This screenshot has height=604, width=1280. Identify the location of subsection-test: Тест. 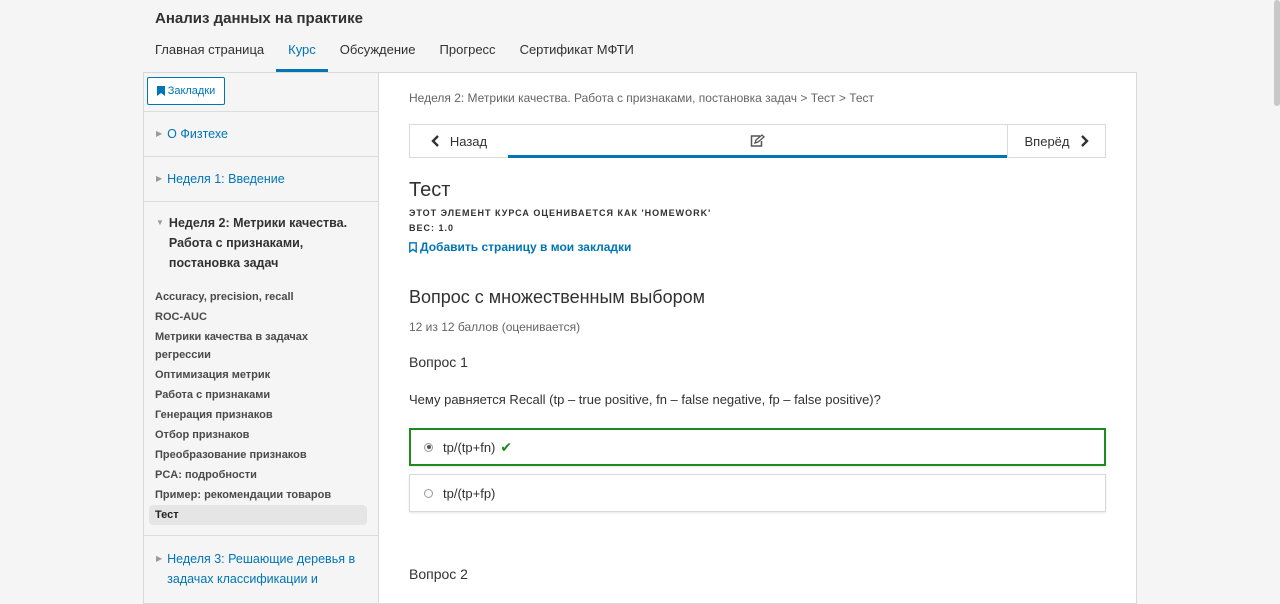
(258, 515).